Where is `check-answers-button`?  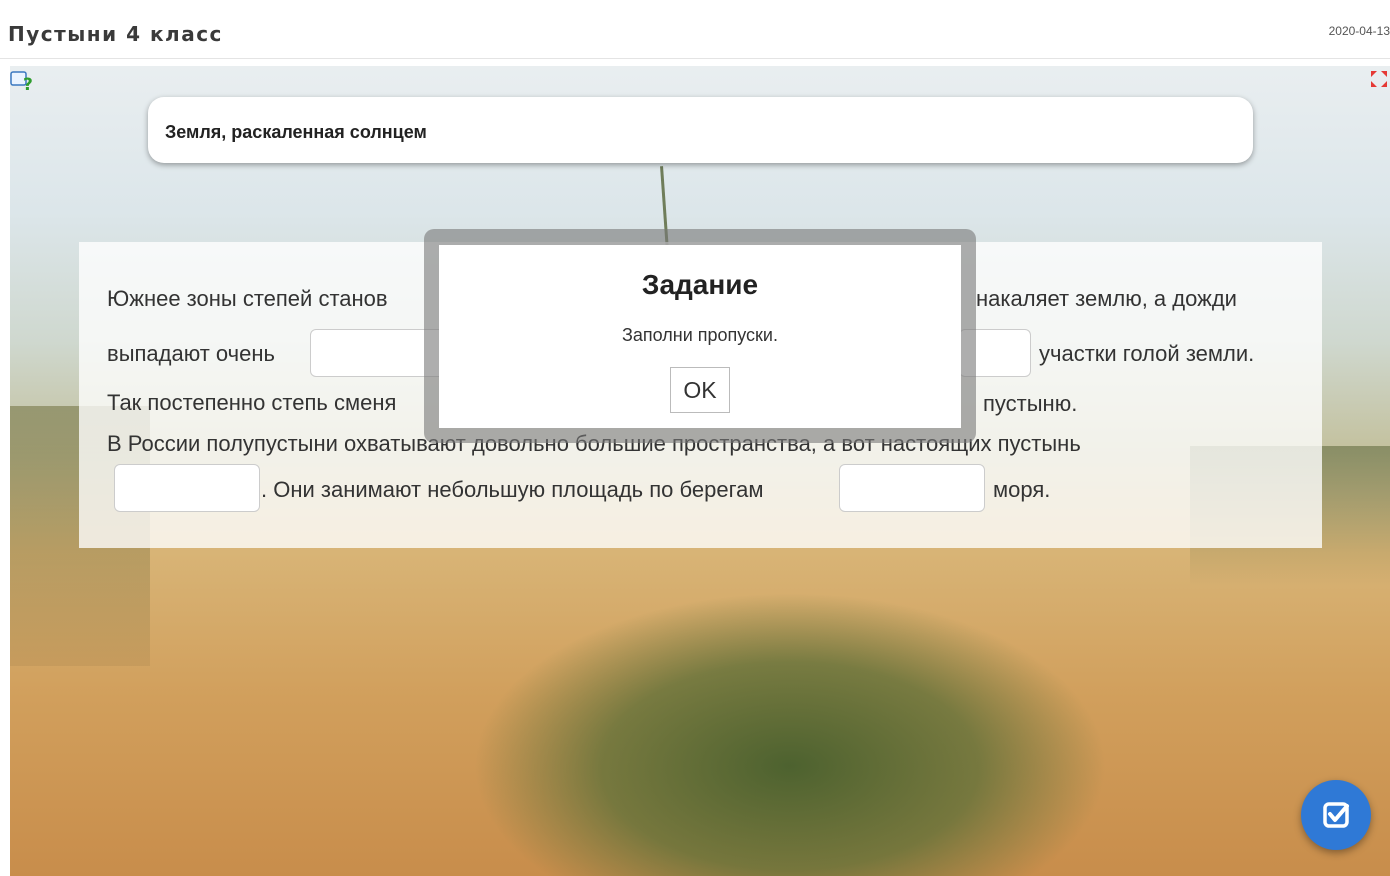
check-answers-button is located at coordinates (1336, 815).